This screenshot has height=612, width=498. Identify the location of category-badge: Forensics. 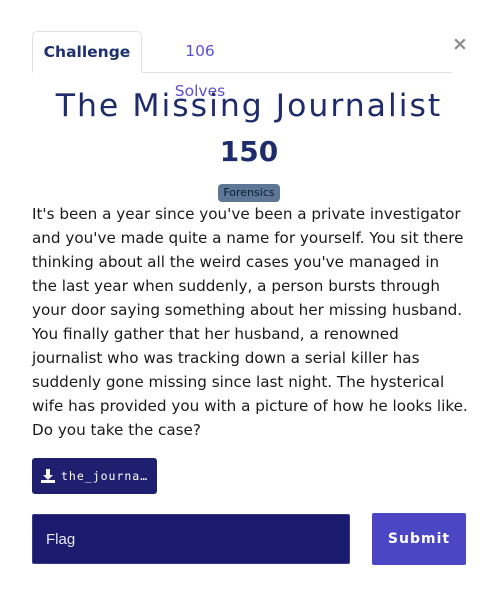
(249, 193).